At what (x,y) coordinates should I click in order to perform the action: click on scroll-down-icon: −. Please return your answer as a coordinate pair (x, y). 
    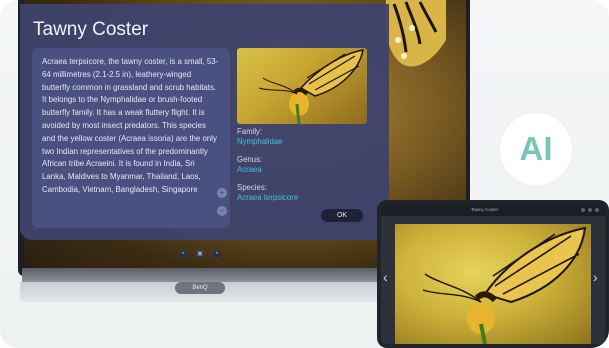
    Looking at the image, I should click on (222, 211).